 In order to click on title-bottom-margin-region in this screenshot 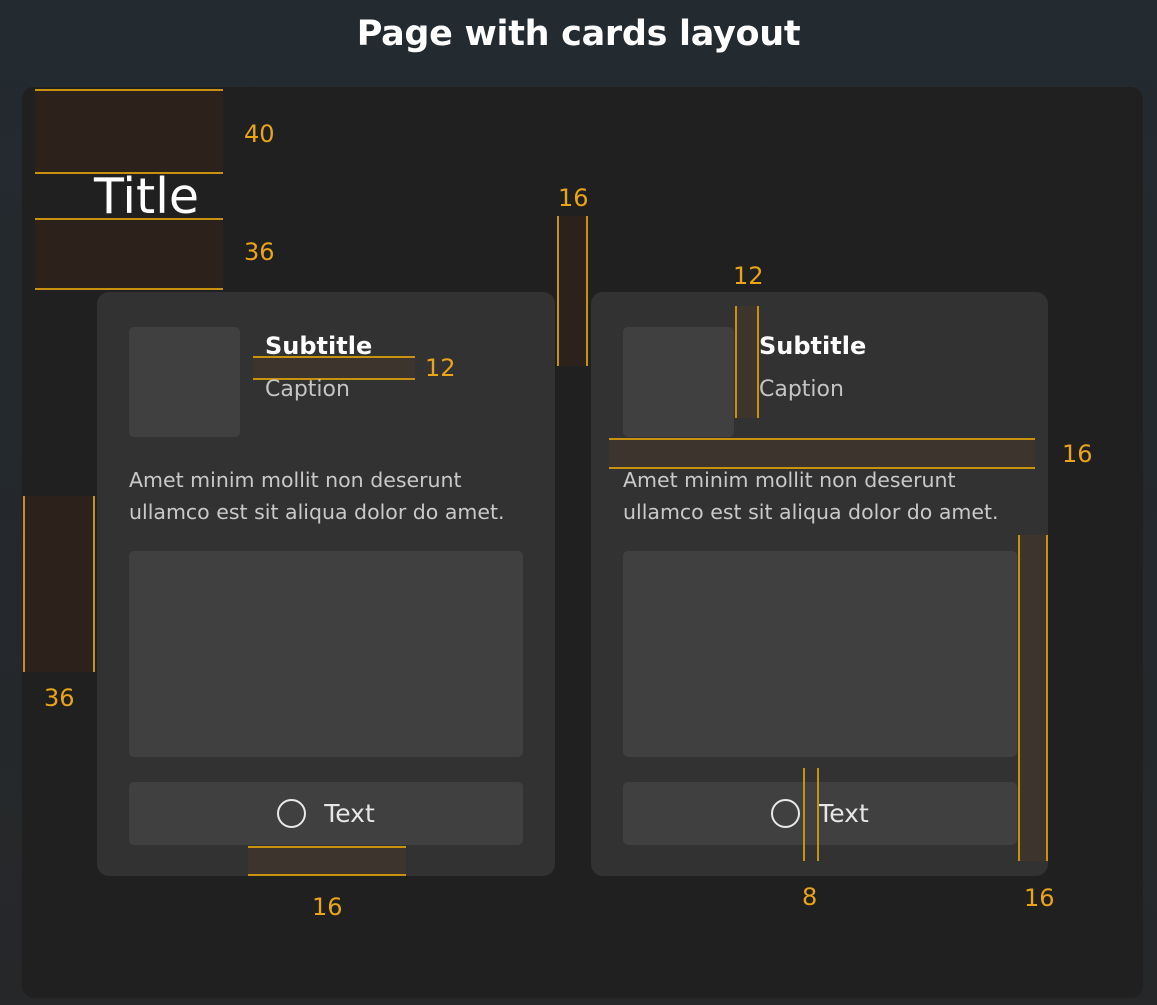, I will do `click(129, 254)`.